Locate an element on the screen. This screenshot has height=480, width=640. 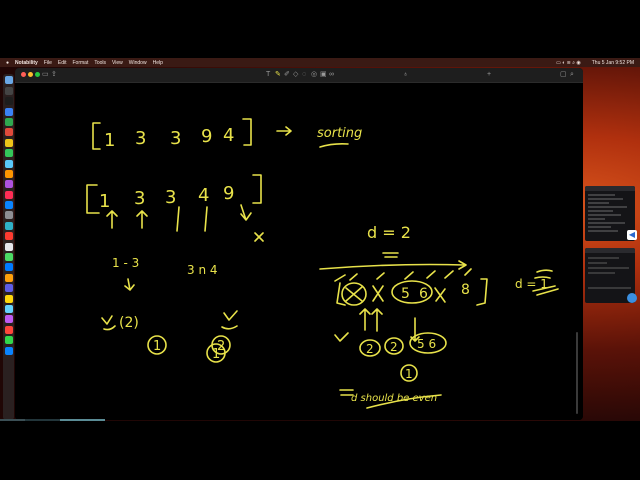
webcam-overlay is located at coordinates (52, 420).